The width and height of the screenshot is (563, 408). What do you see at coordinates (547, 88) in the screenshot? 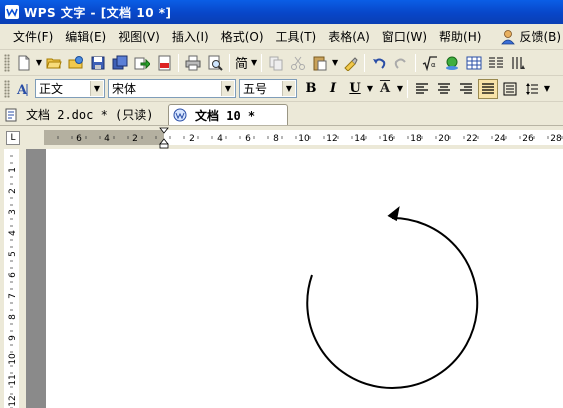
I see `line-spacing-dropdown-arrow: ▼` at bounding box center [547, 88].